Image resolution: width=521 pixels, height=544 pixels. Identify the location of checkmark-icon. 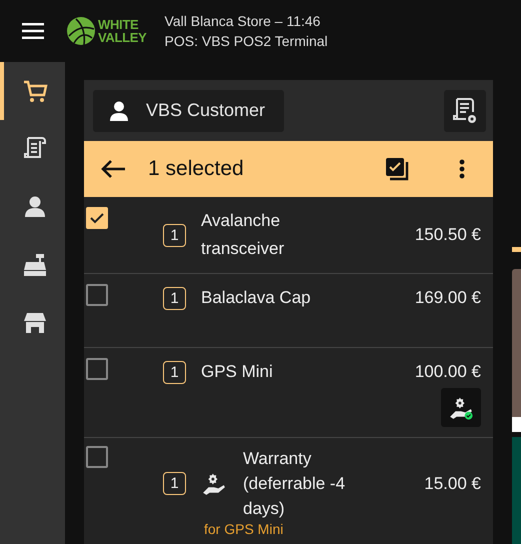
(97, 218).